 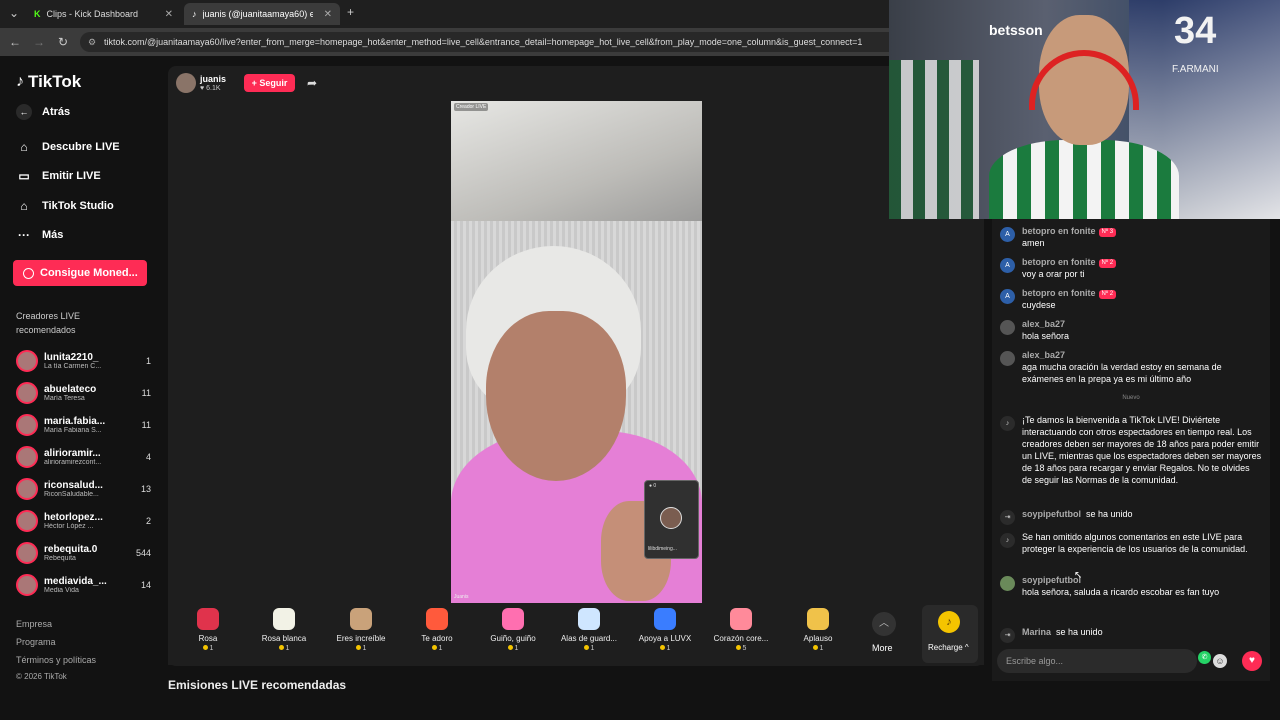 I want to click on gift-item: Rosa blanca 1, so click(x=284, y=634).